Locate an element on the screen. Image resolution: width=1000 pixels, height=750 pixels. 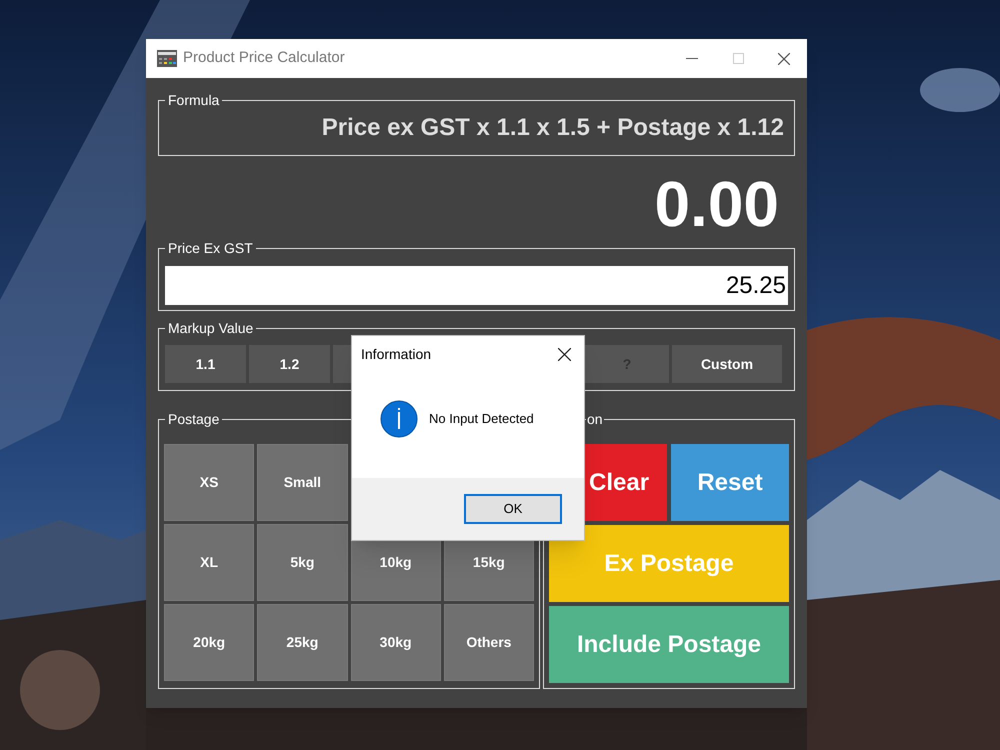
postage-button: 25kg is located at coordinates (302, 642).